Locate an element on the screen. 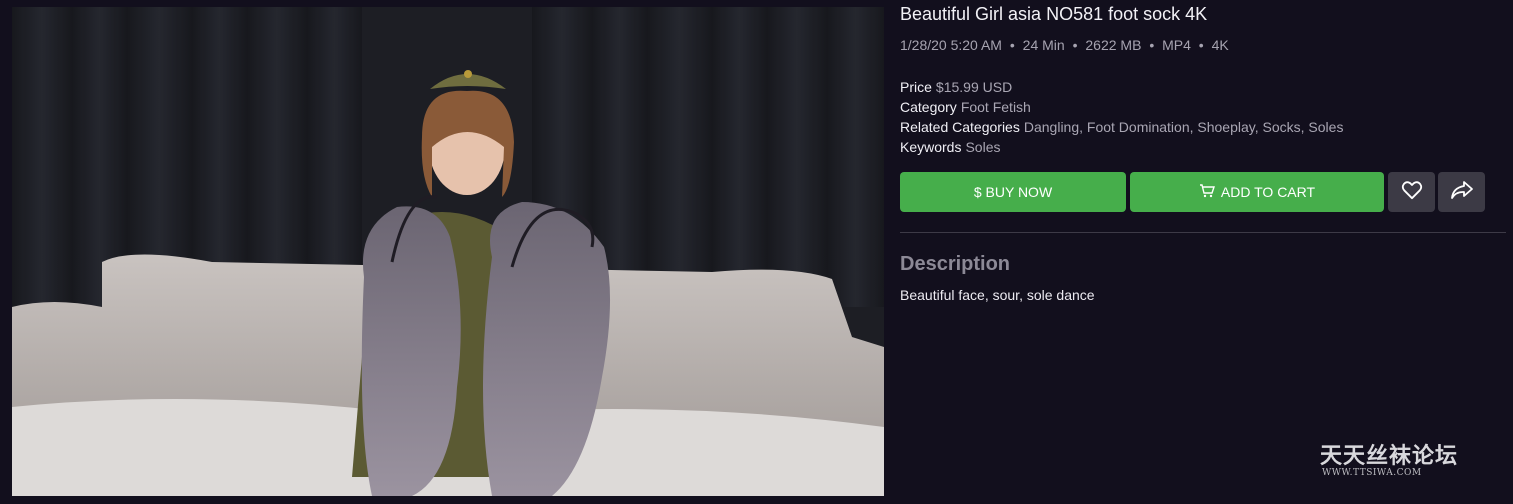 The height and width of the screenshot is (504, 1513). meta-date: 1/28/20 5:20 AM is located at coordinates (951, 45).